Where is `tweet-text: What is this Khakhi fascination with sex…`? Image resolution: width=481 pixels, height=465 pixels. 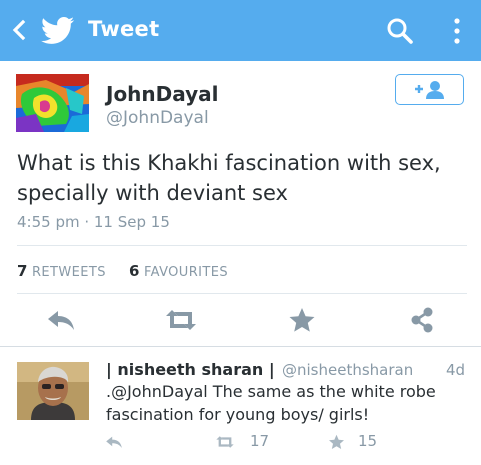
tweet-text: What is this Khakhi fascination with sex… is located at coordinates (229, 178).